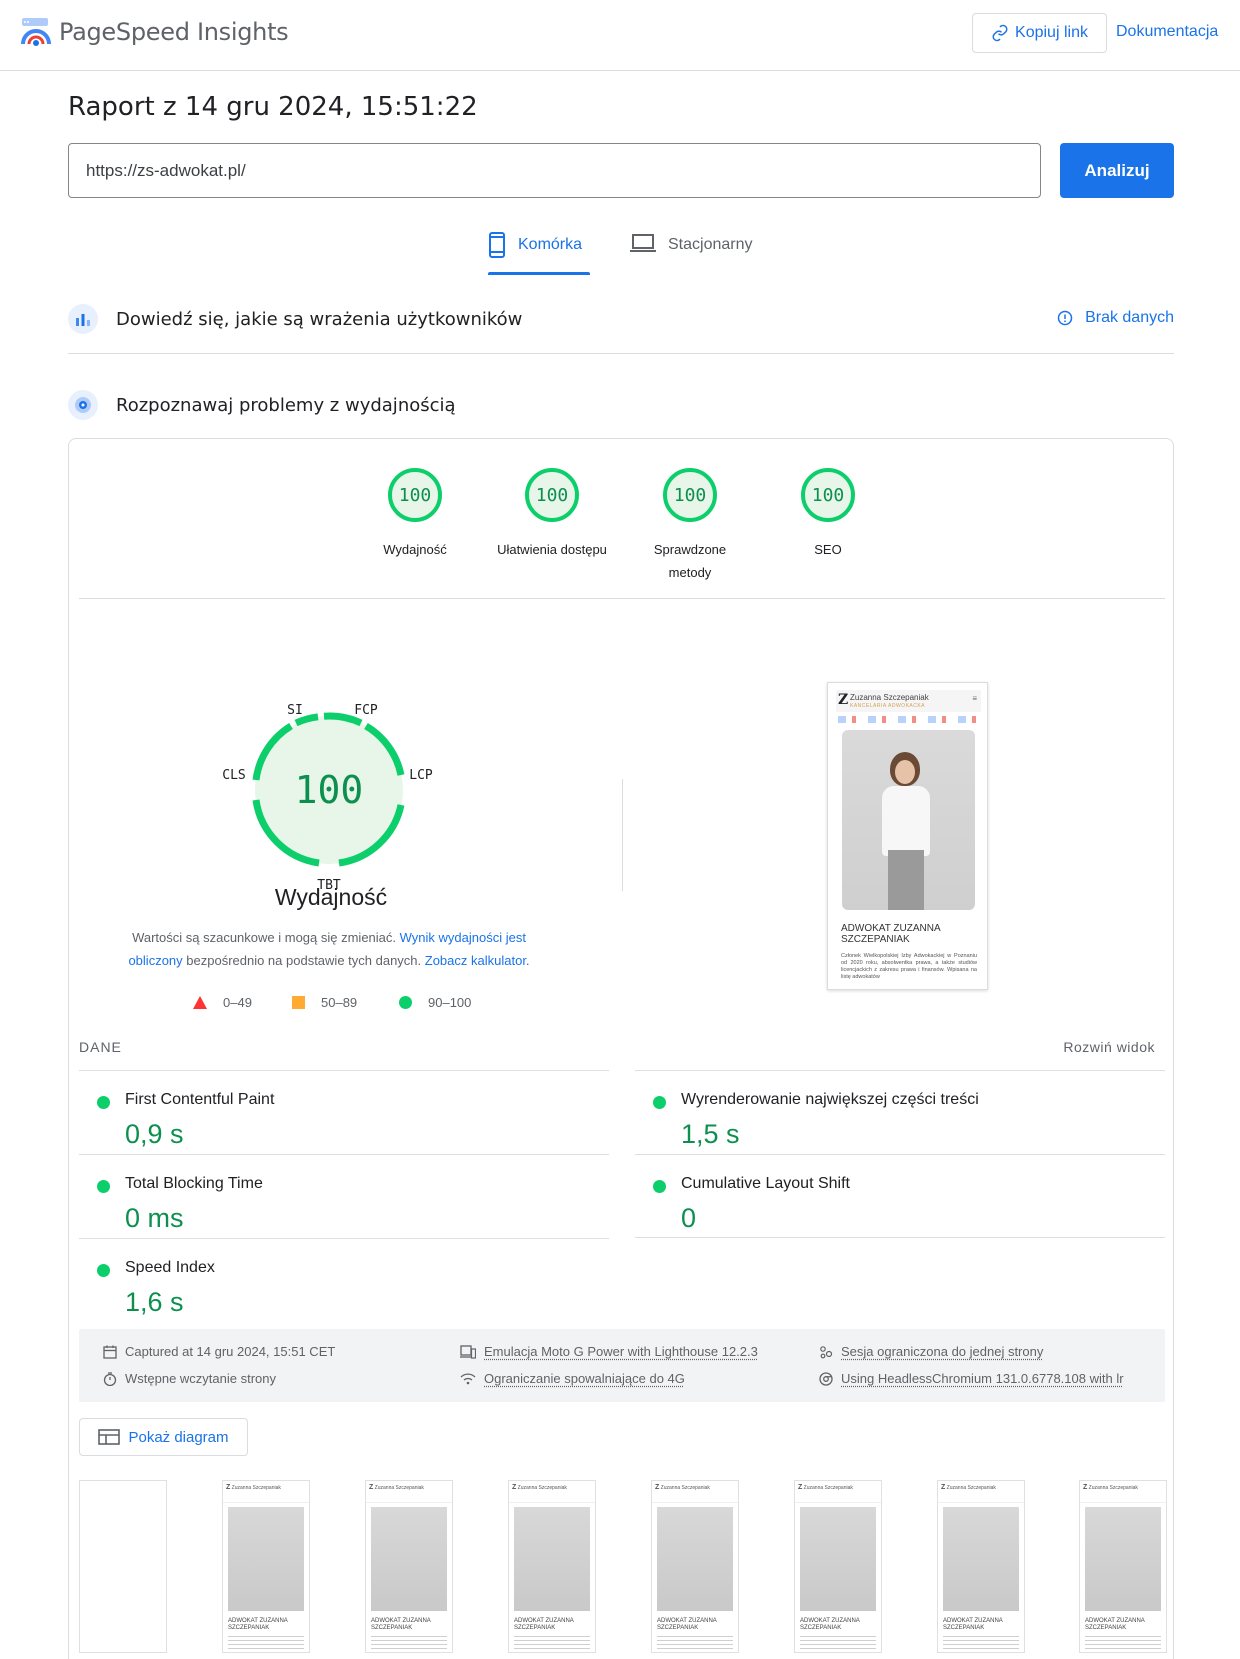 The image size is (1240, 1659). Describe the element at coordinates (1167, 32) in the screenshot. I see `docs-link: Dokumentacja` at that location.